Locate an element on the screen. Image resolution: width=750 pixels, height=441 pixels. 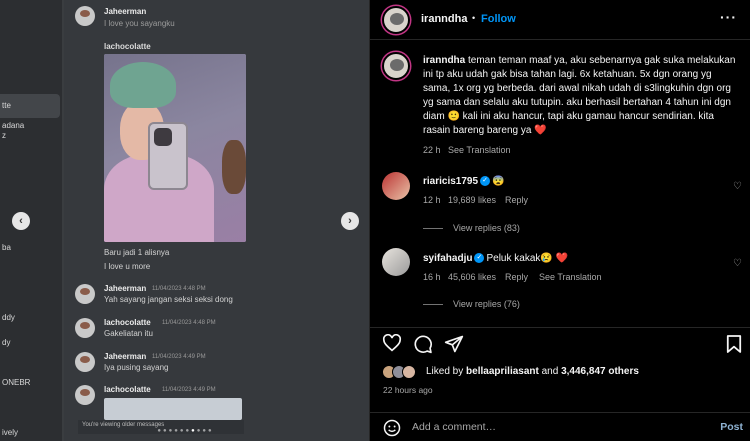
camera-lens is located at coordinates (163, 137).